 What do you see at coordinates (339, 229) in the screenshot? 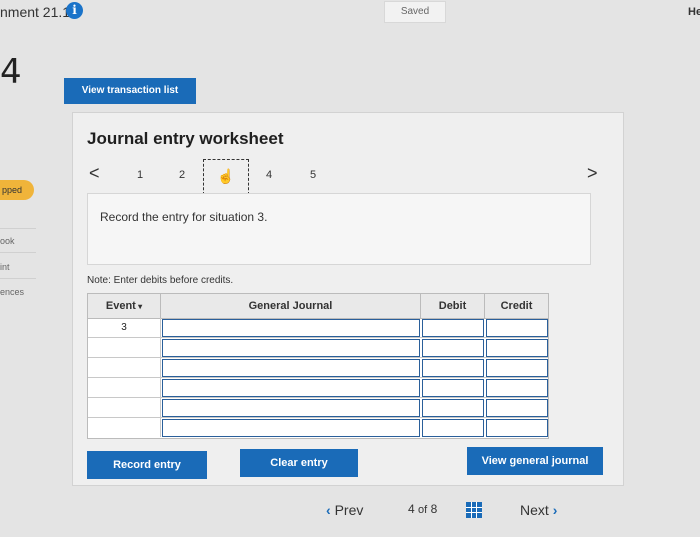
I see `instruction-box: Record the entry for situation 3.` at bounding box center [339, 229].